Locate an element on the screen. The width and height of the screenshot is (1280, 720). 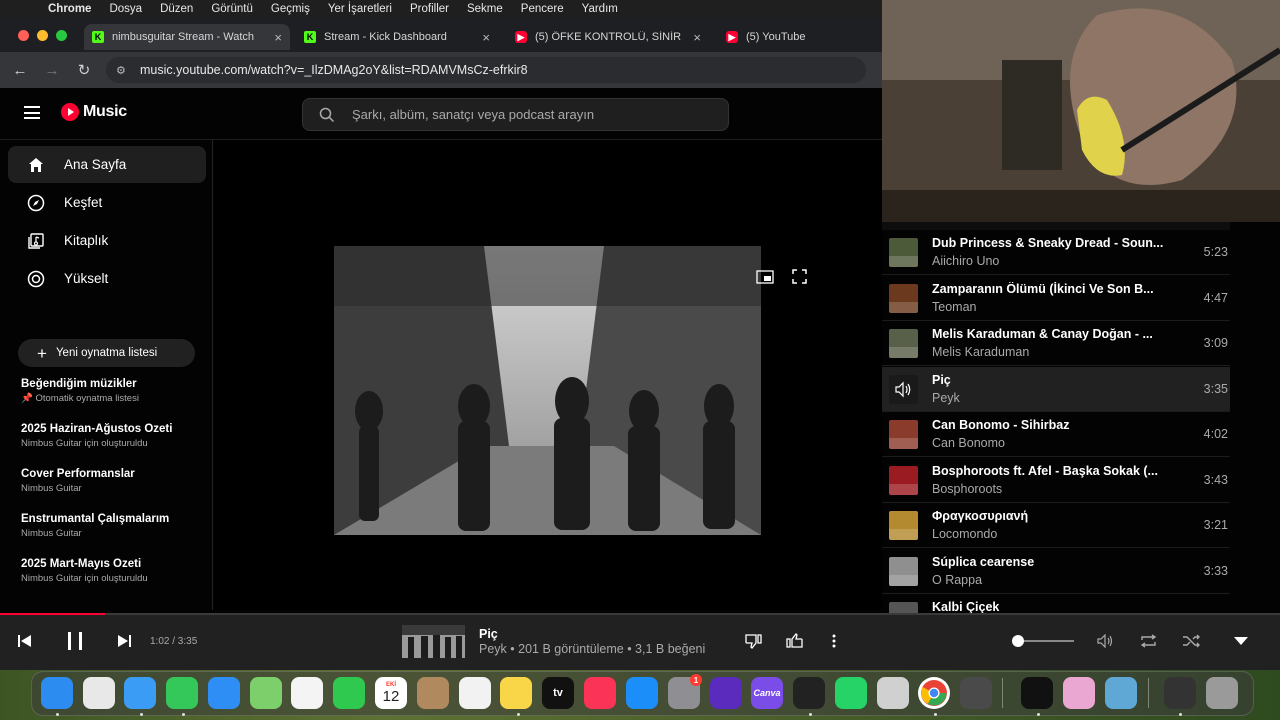
disk-utility-icon is located at coordinates (893, 693).